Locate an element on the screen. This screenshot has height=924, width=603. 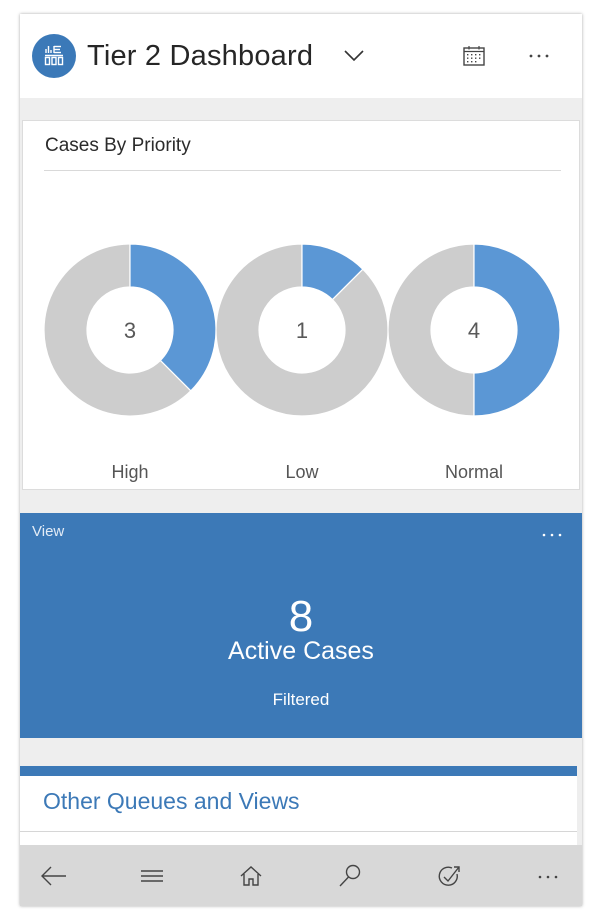
other-queues-card: Other Queues and Views is located at coordinates (298, 803).